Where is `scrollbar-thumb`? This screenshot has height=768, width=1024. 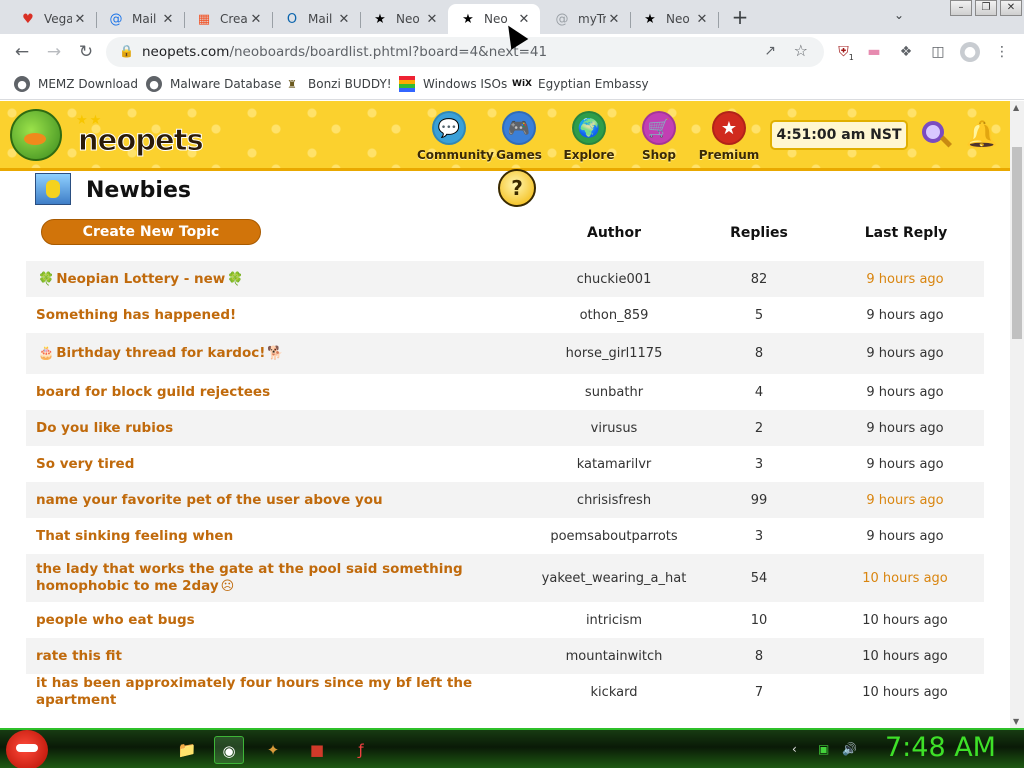 scrollbar-thumb is located at coordinates (1017, 243).